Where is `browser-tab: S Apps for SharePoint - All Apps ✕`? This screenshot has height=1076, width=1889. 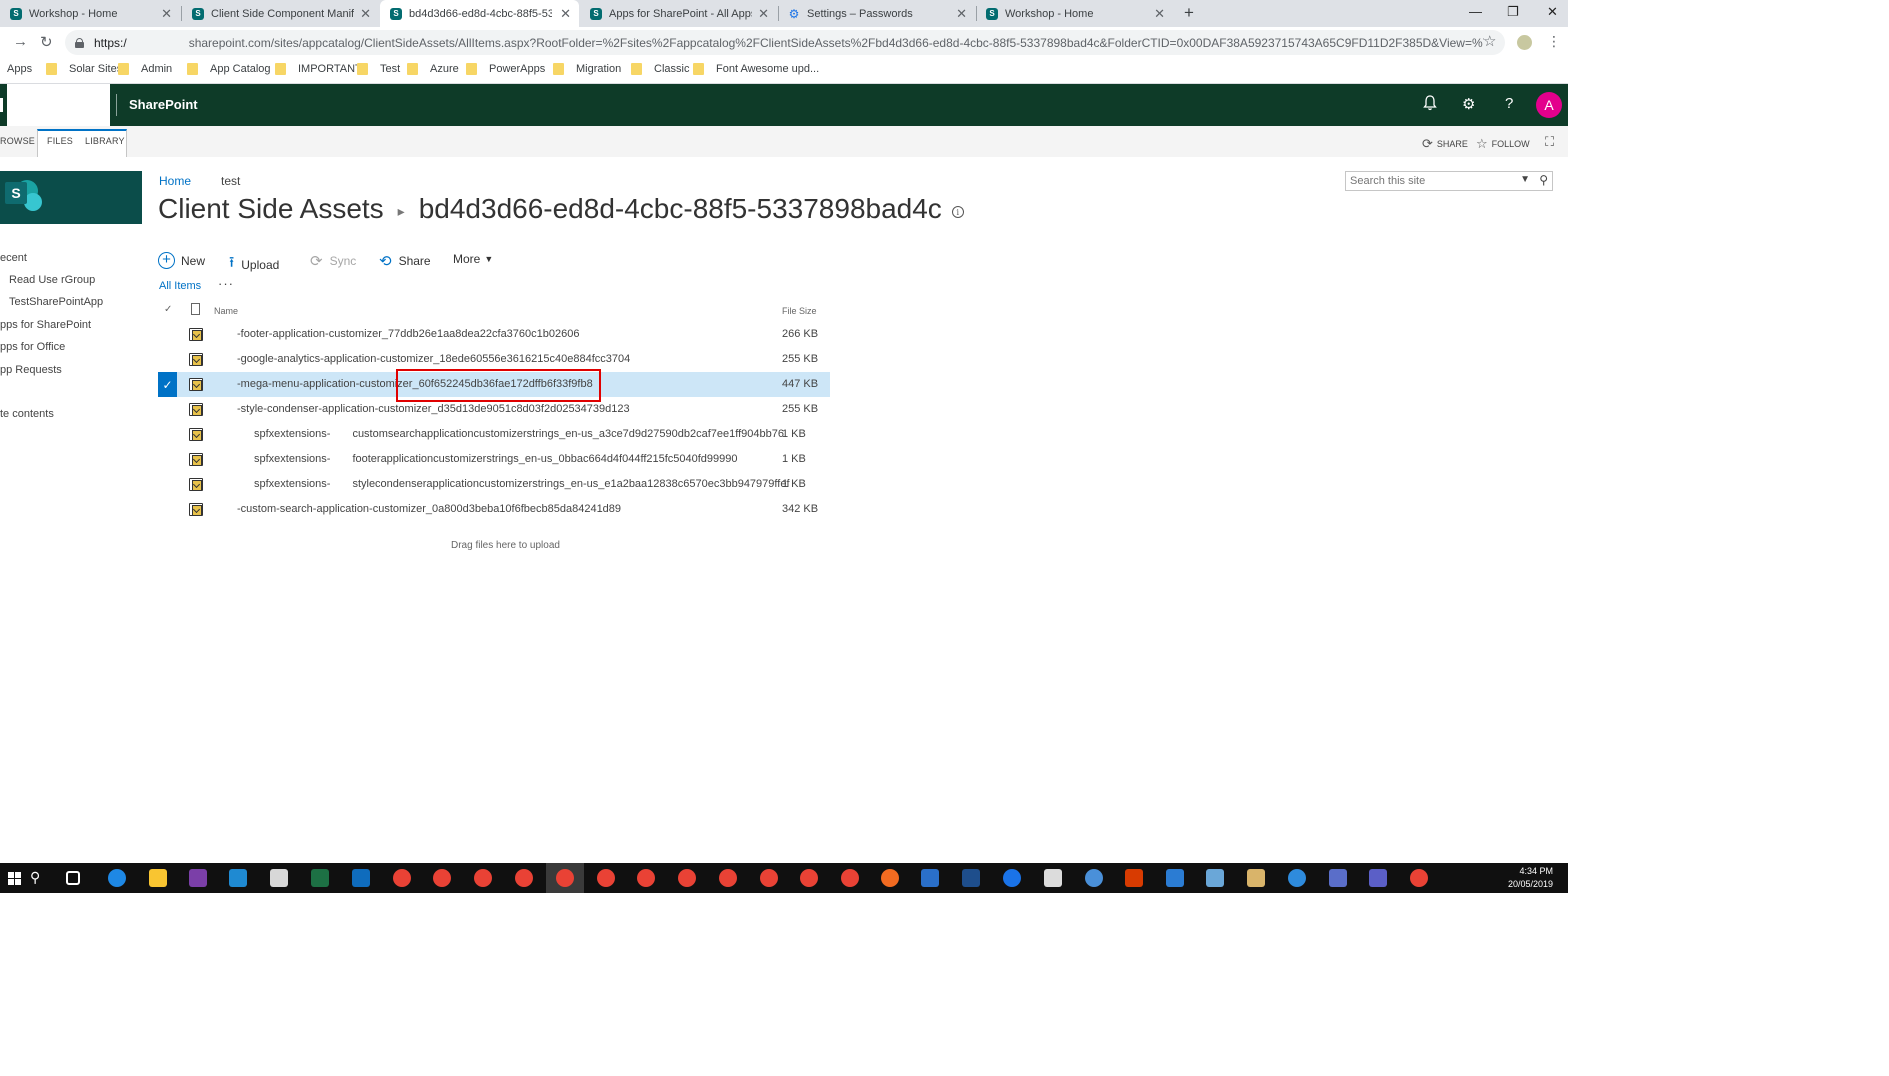
browser-tab: S Apps for SharePoint - All Apps ✕ is located at coordinates (678, 13).